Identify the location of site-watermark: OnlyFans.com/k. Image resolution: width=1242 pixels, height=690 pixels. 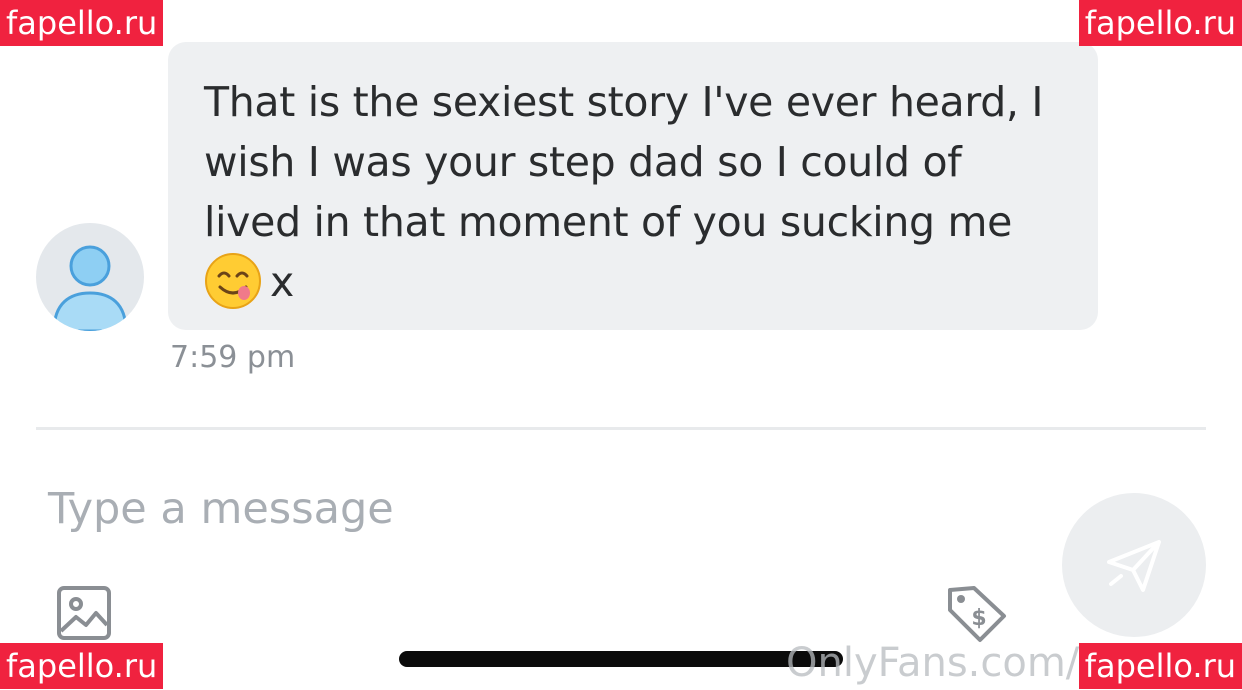
(944, 663).